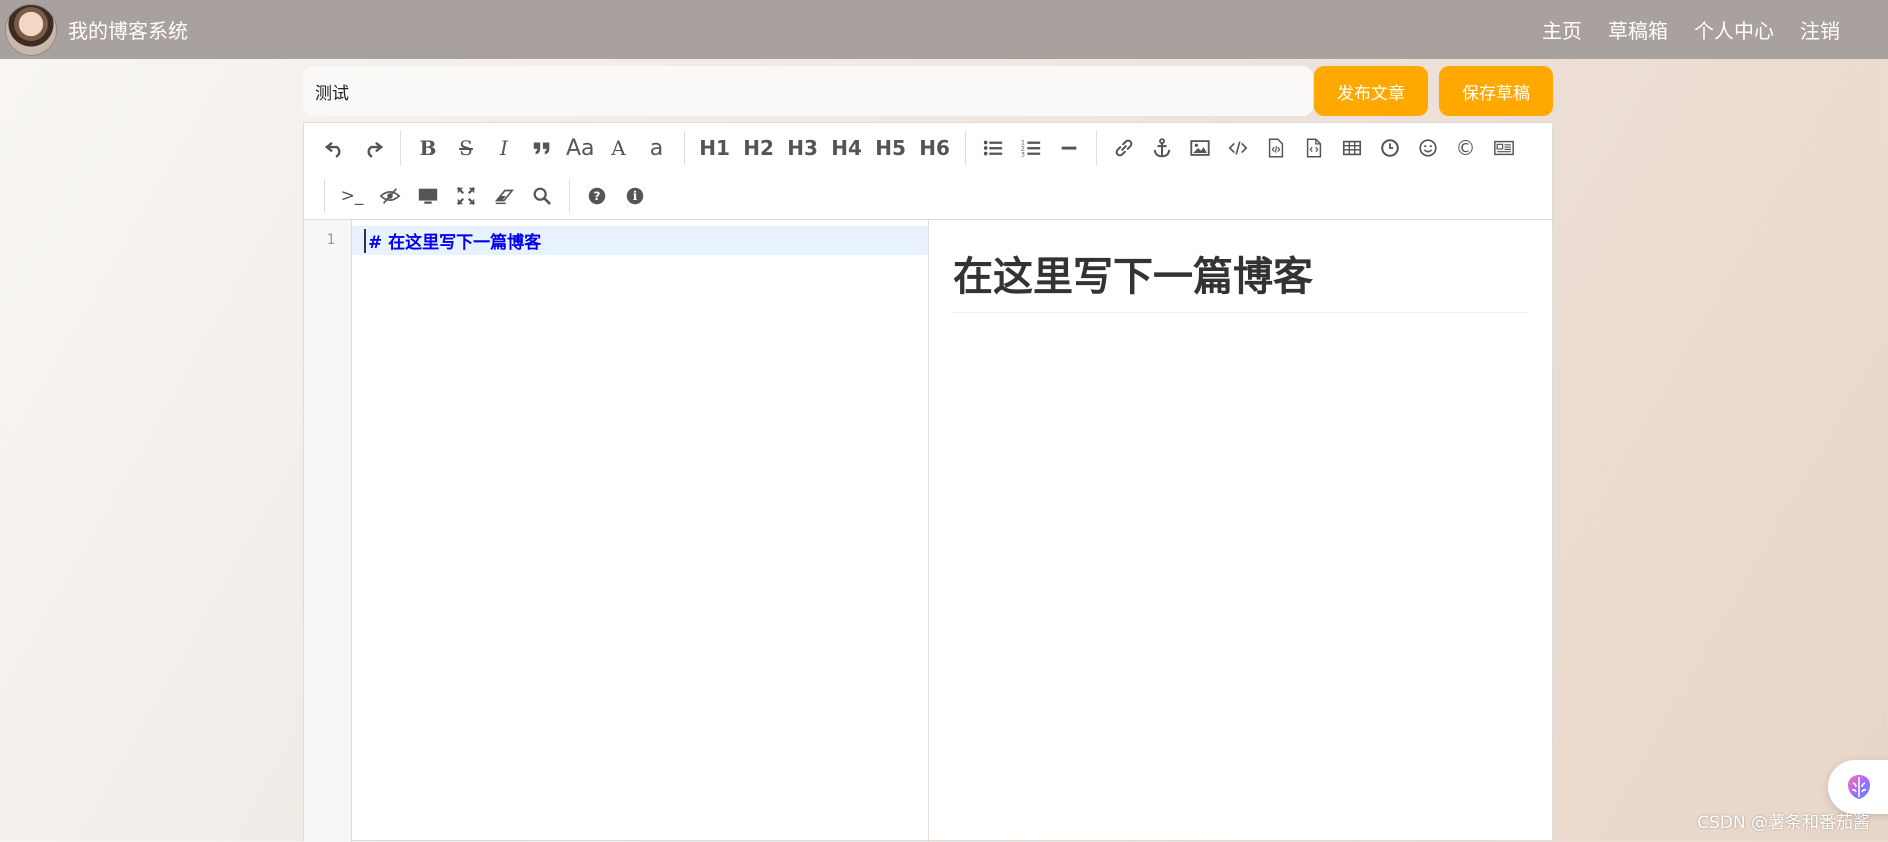 This screenshot has width=1888, height=842. What do you see at coordinates (1504, 148) in the screenshot?
I see `pagebreak-icon` at bounding box center [1504, 148].